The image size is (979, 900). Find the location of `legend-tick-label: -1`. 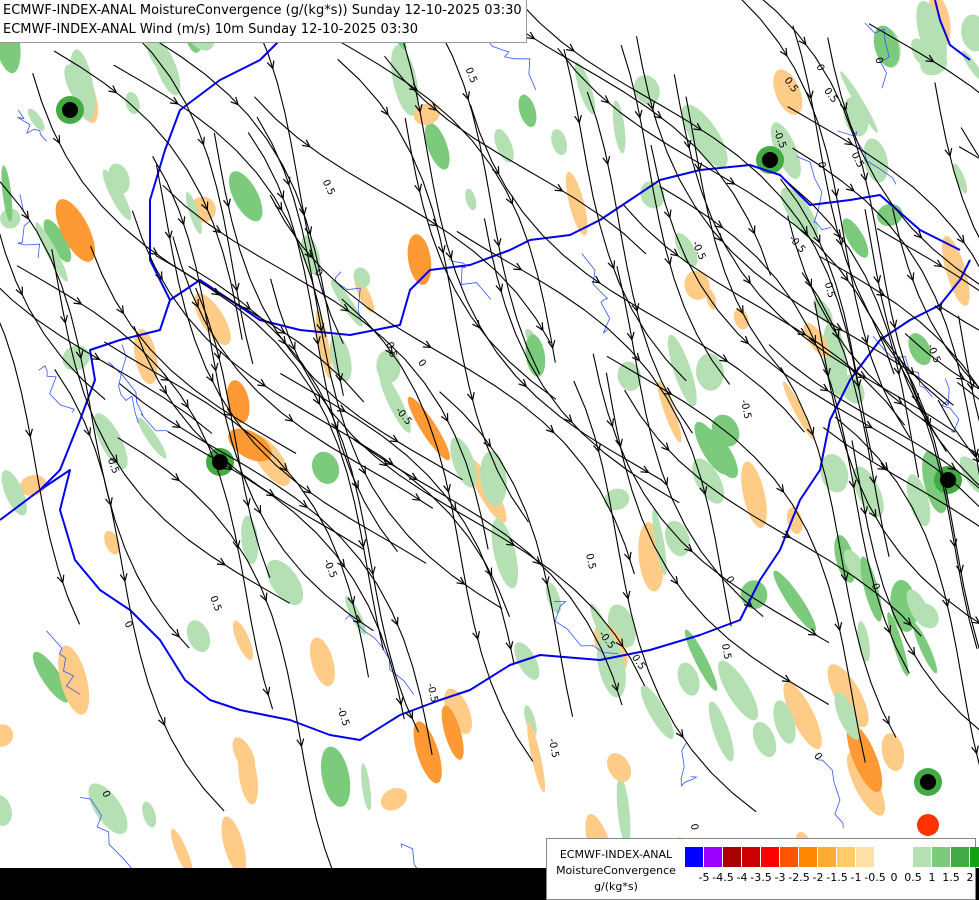

legend-tick-label: -1 is located at coordinates (856, 877).